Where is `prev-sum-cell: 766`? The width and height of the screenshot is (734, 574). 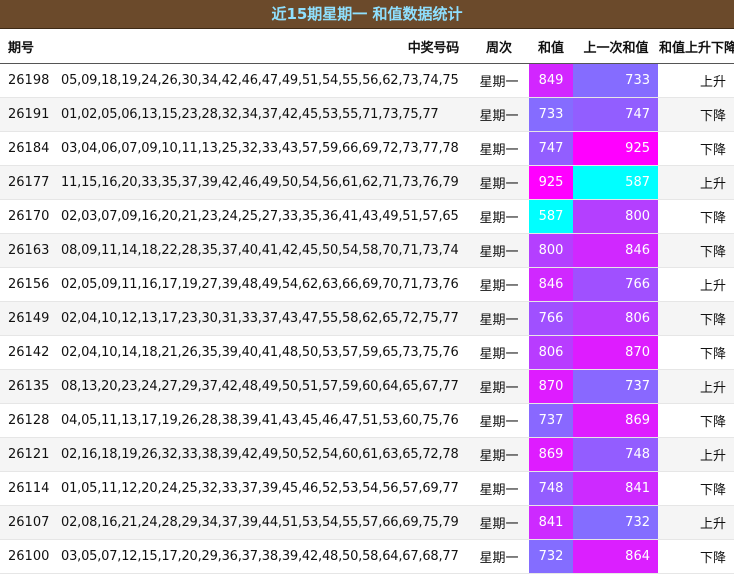
prev-sum-cell: 766 is located at coordinates (615, 284).